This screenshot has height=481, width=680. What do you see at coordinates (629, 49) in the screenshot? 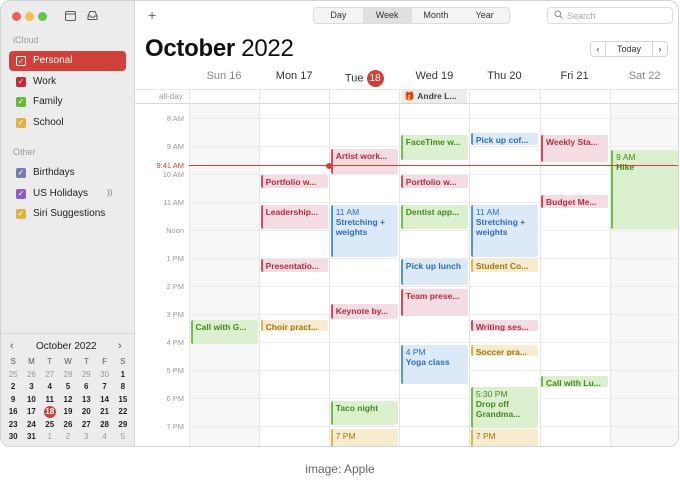
I see `today-button: Today` at bounding box center [629, 49].